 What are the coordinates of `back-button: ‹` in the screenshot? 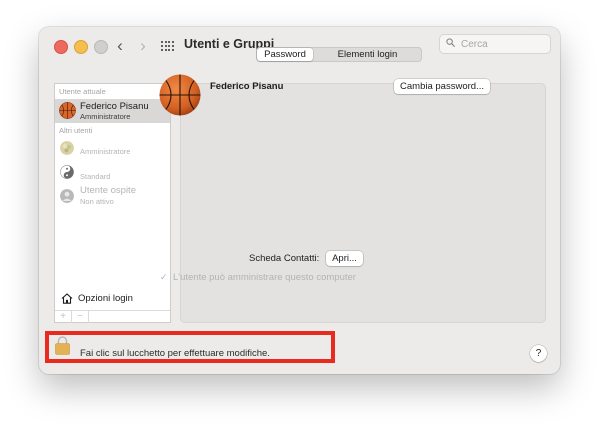 It's located at (120, 46).